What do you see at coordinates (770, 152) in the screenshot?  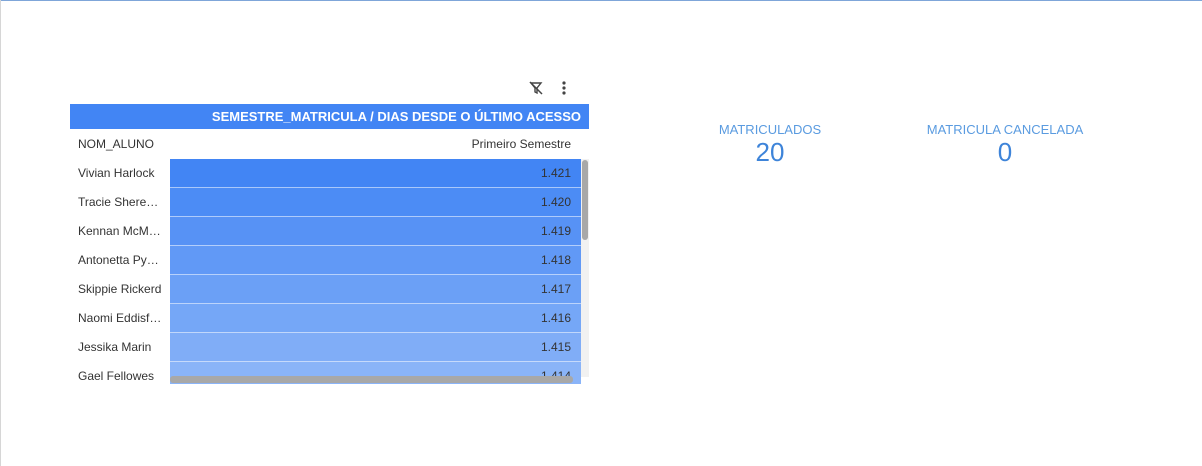 I see `scorecard-value: 20` at bounding box center [770, 152].